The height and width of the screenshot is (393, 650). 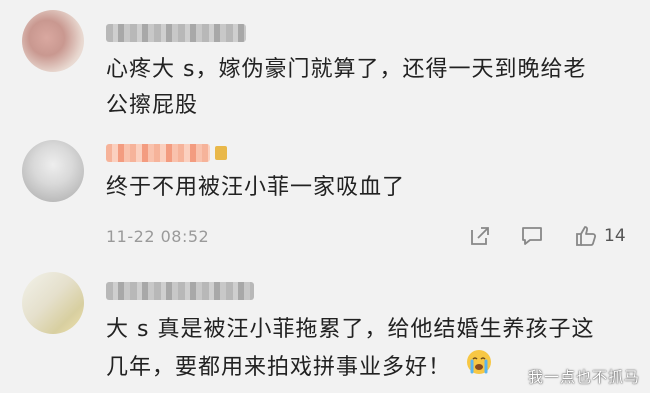 What do you see at coordinates (346, 69) in the screenshot?
I see `comment-text-line: 心疼大 s，嫁伪豪门就算了，还得一天到晚给老` at bounding box center [346, 69].